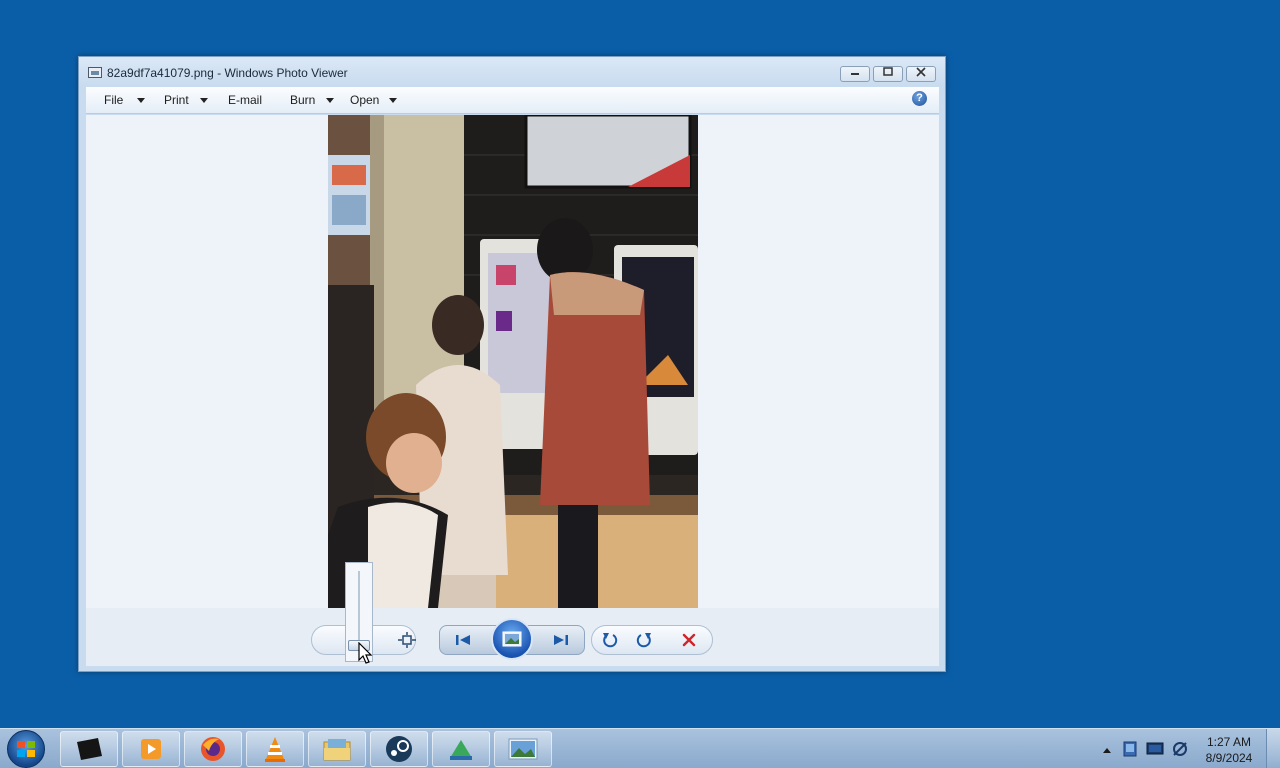  I want to click on taskbar-photo-viewer, so click(523, 749).